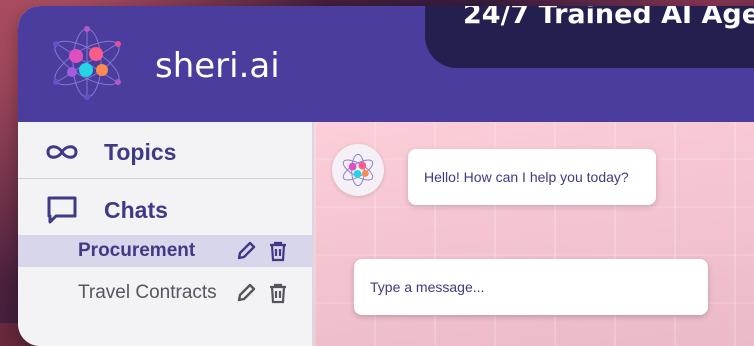  What do you see at coordinates (589, 37) in the screenshot?
I see `banner: 24/7 Trained AI Agents` at bounding box center [589, 37].